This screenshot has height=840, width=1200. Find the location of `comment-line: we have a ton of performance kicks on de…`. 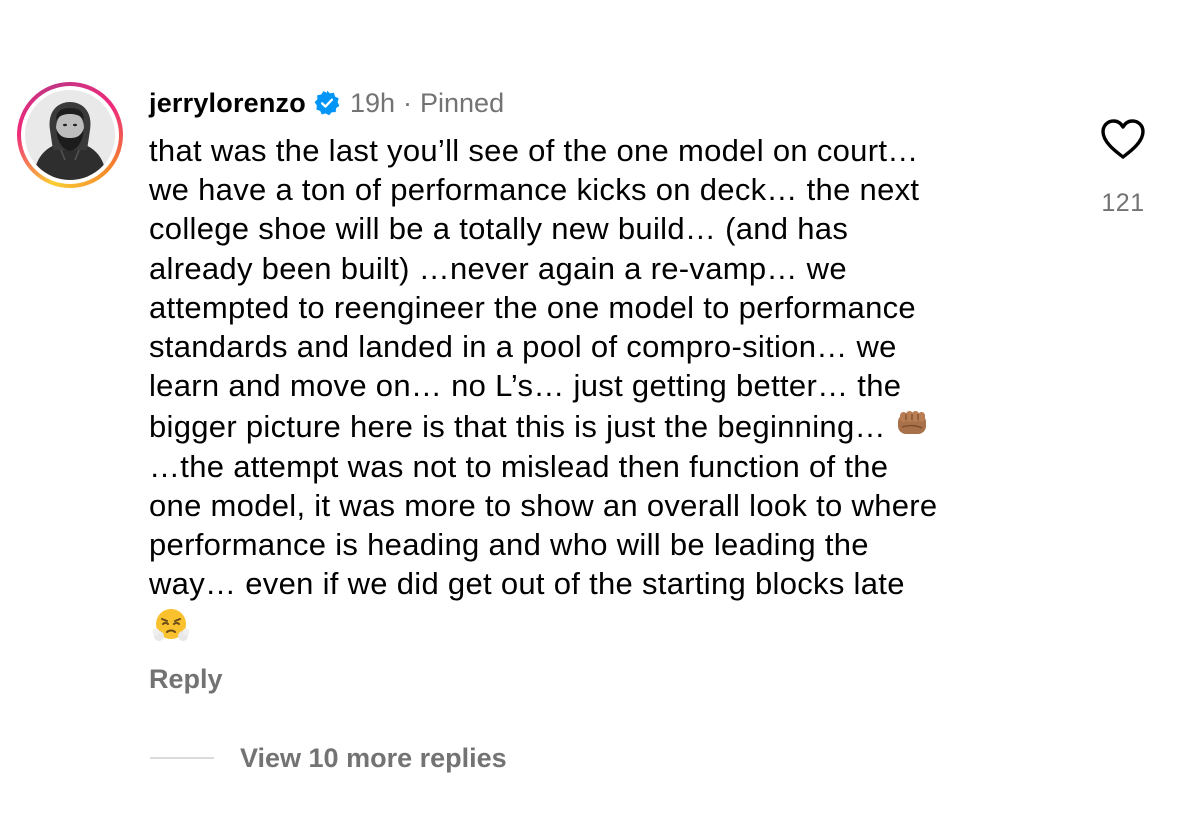

comment-line: we have a ton of performance kicks on de… is located at coordinates (534, 190).